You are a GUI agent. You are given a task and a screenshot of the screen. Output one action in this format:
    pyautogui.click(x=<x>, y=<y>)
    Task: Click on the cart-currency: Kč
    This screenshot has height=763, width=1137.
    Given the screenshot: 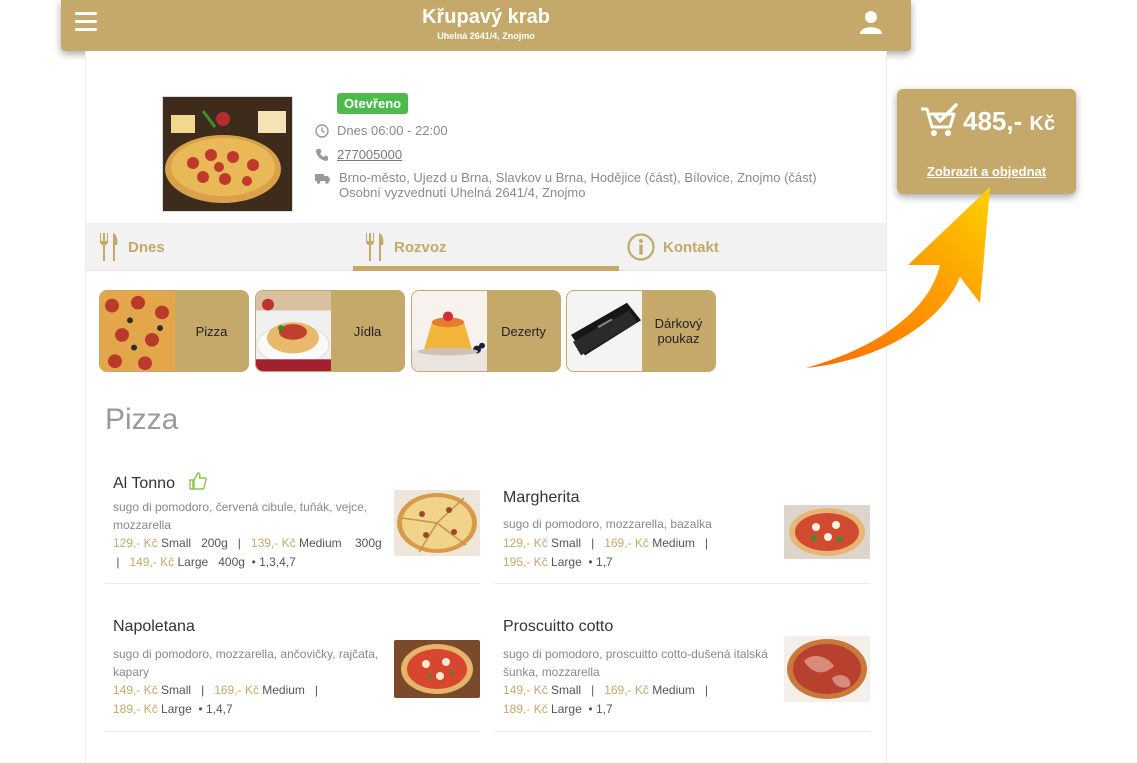 What is the action you would take?
    pyautogui.click(x=1042, y=124)
    